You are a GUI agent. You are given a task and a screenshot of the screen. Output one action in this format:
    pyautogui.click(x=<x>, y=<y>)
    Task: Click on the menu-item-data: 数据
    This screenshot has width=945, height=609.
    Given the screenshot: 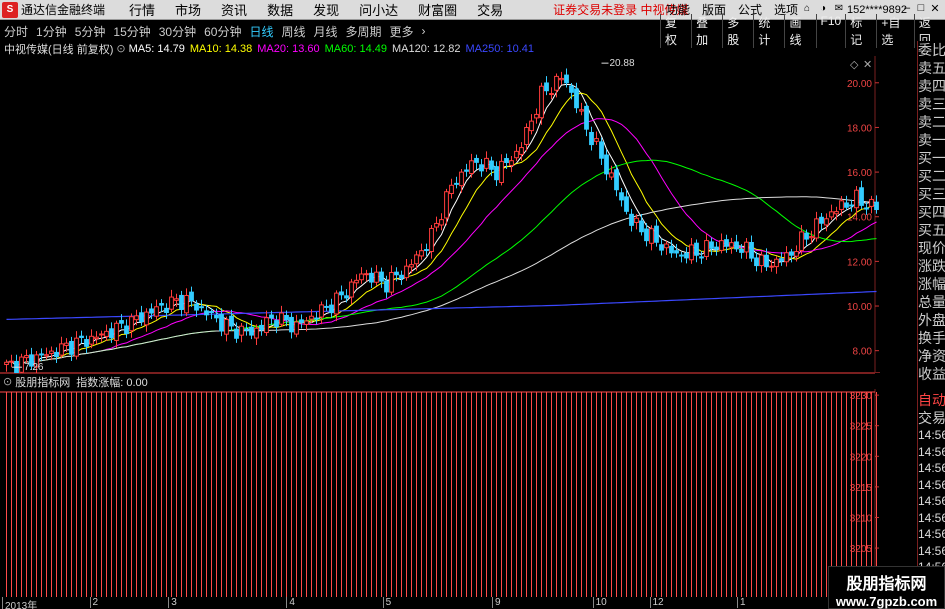 What is the action you would take?
    pyautogui.click(x=280, y=9)
    